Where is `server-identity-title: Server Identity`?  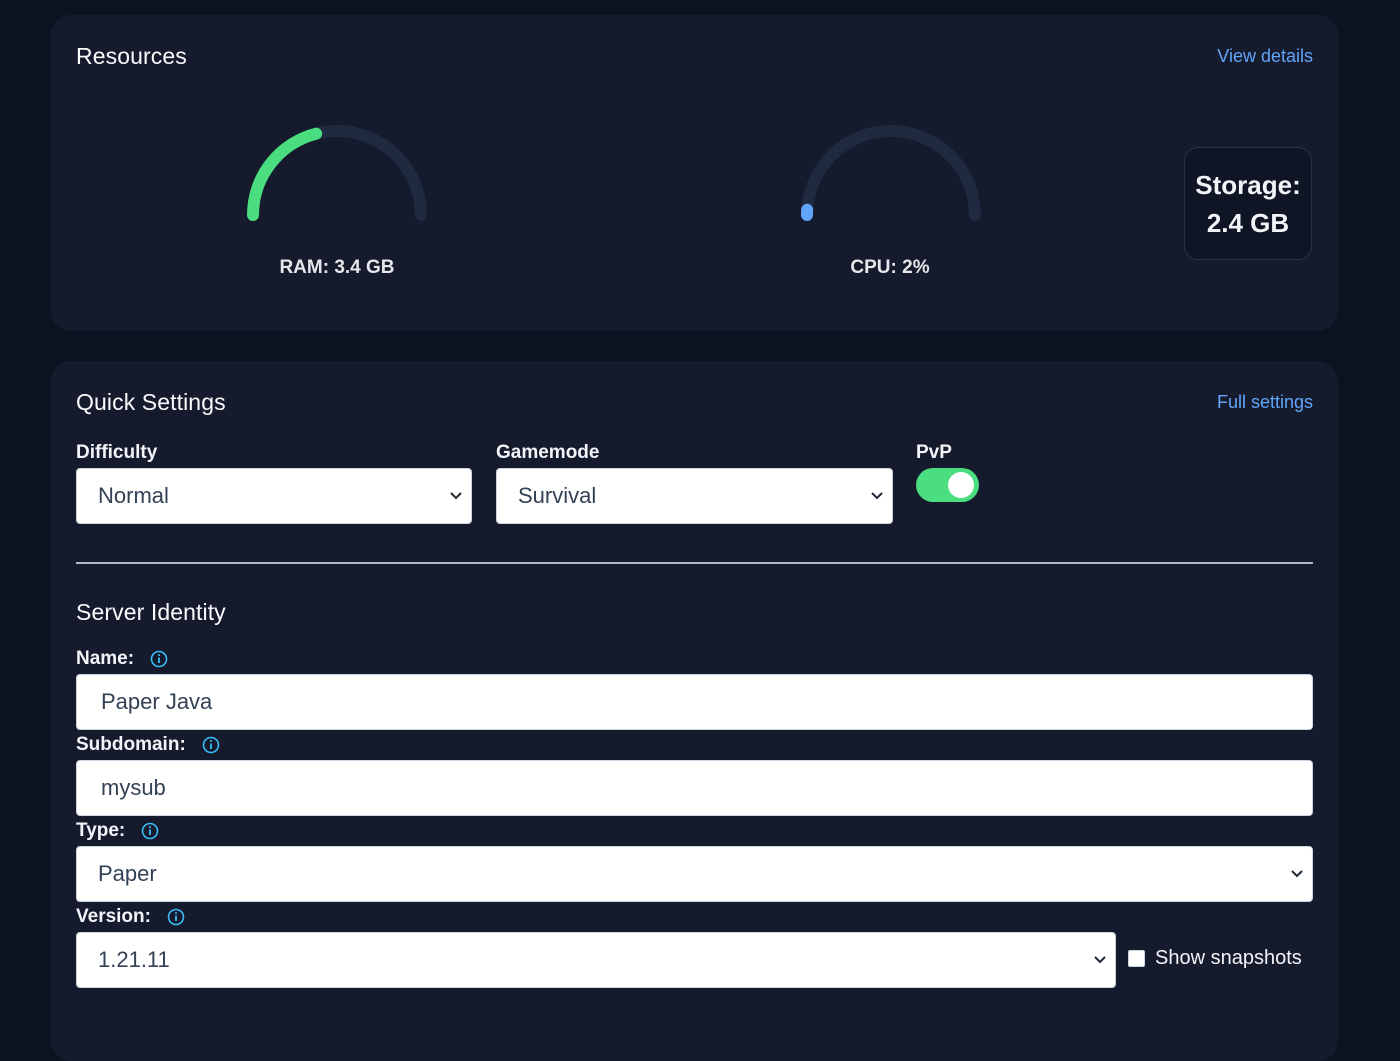 server-identity-title: Server Identity is located at coordinates (151, 612).